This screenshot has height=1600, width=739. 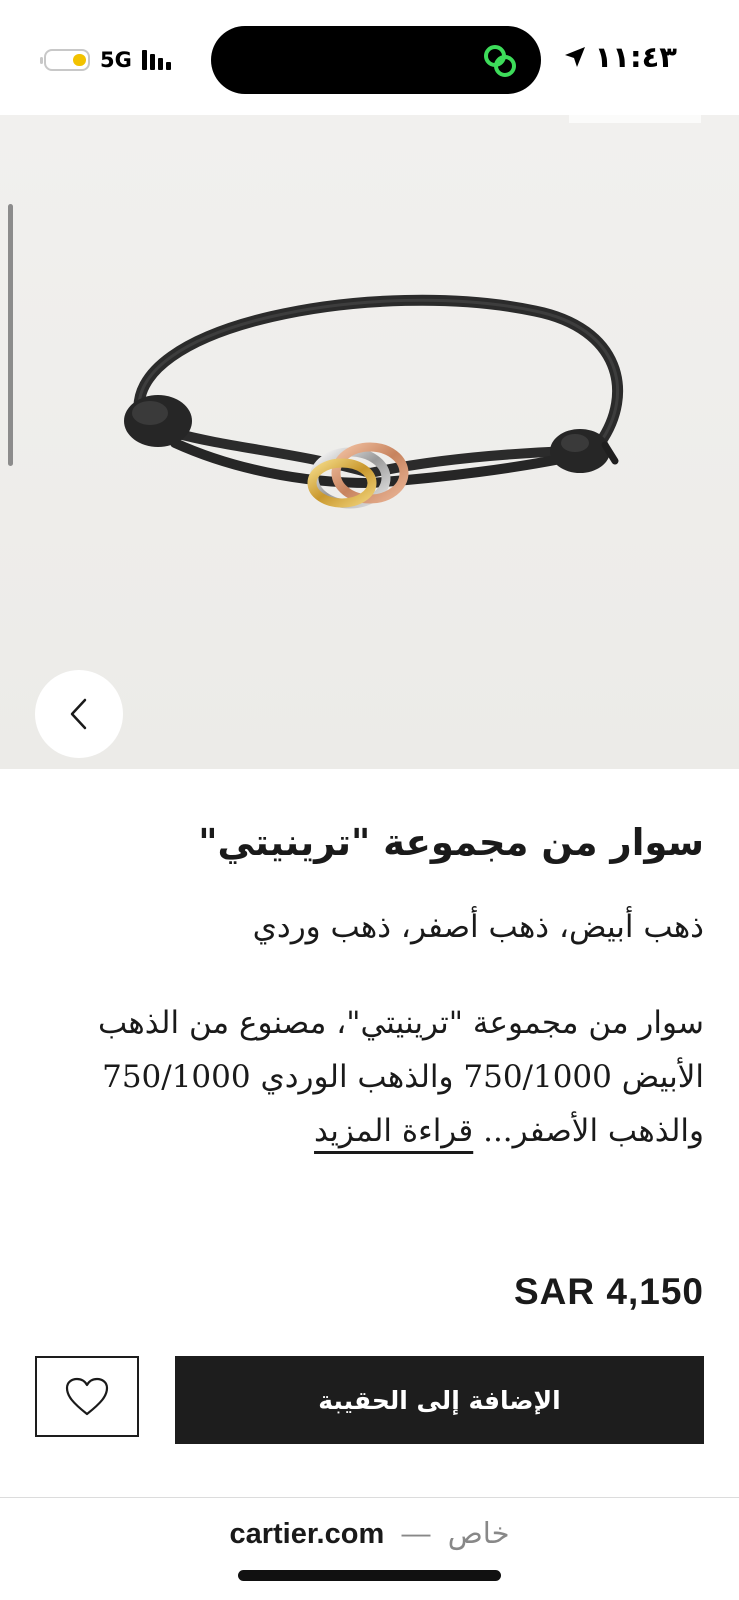 What do you see at coordinates (609, 1291) in the screenshot?
I see `product-price: SAR 4,150` at bounding box center [609, 1291].